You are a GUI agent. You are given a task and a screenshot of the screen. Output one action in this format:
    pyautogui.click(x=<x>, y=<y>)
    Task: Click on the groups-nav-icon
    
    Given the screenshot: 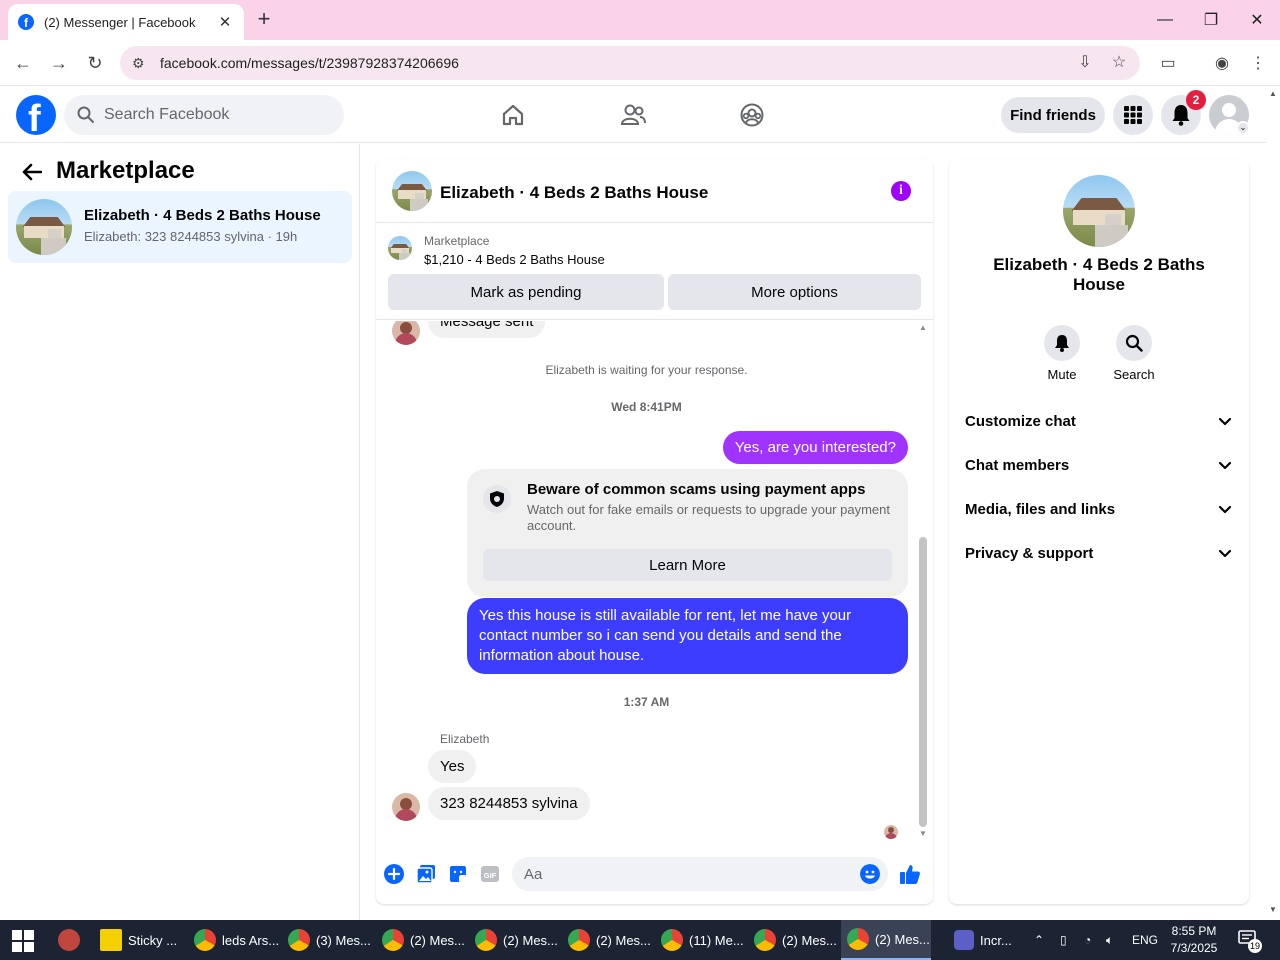 What is the action you would take?
    pyautogui.click(x=752, y=115)
    